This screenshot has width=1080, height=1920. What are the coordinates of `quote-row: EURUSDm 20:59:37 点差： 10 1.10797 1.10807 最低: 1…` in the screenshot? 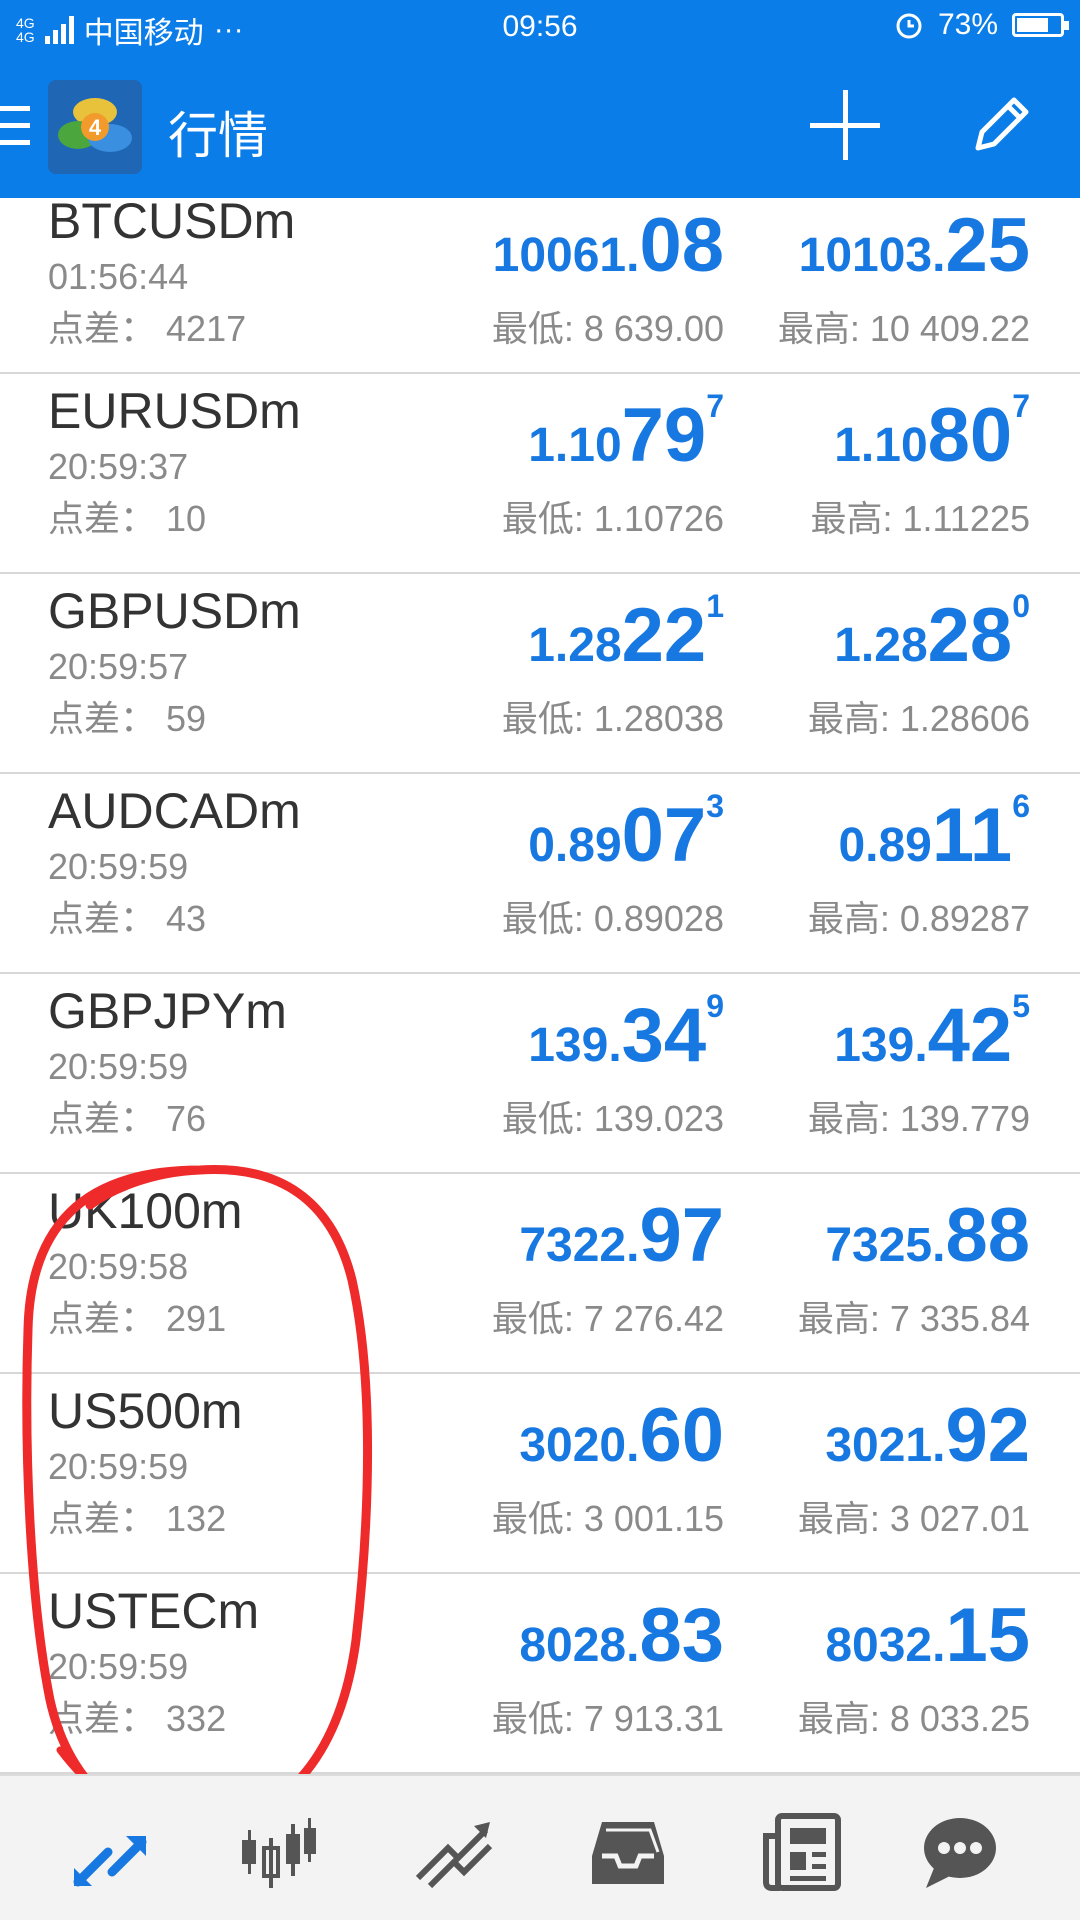 It's located at (540, 474).